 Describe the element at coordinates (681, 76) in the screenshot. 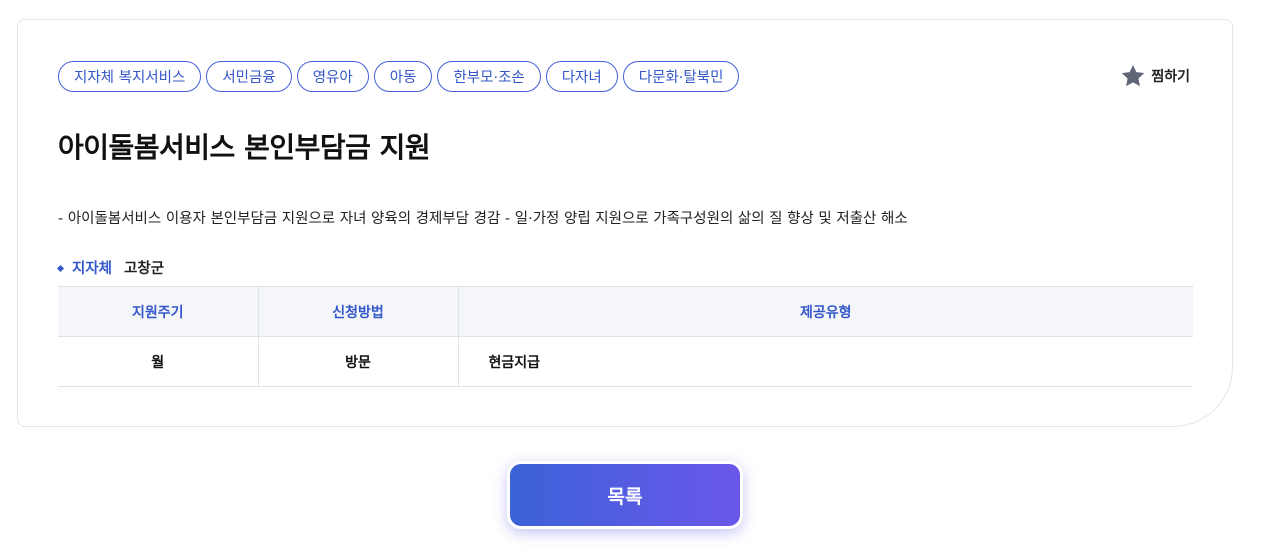

I see `tag-multicultural: 다문화·탈북민` at that location.